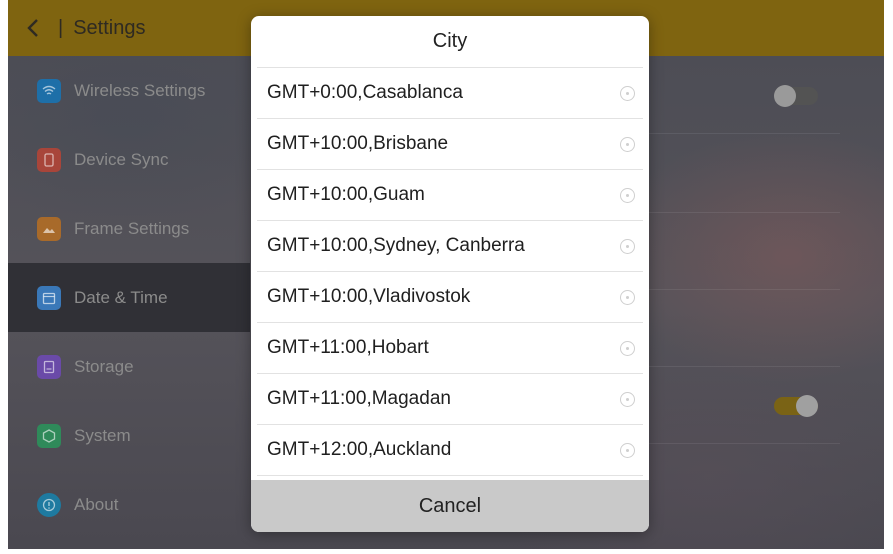 Image resolution: width=893 pixels, height=554 pixels. I want to click on sidebar-item-frame-settings: Frame Settings, so click(129, 228).